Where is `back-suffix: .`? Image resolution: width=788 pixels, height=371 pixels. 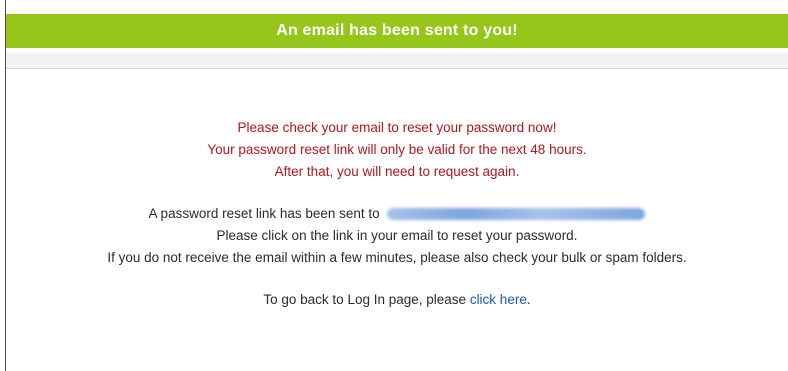 back-suffix: . is located at coordinates (528, 299).